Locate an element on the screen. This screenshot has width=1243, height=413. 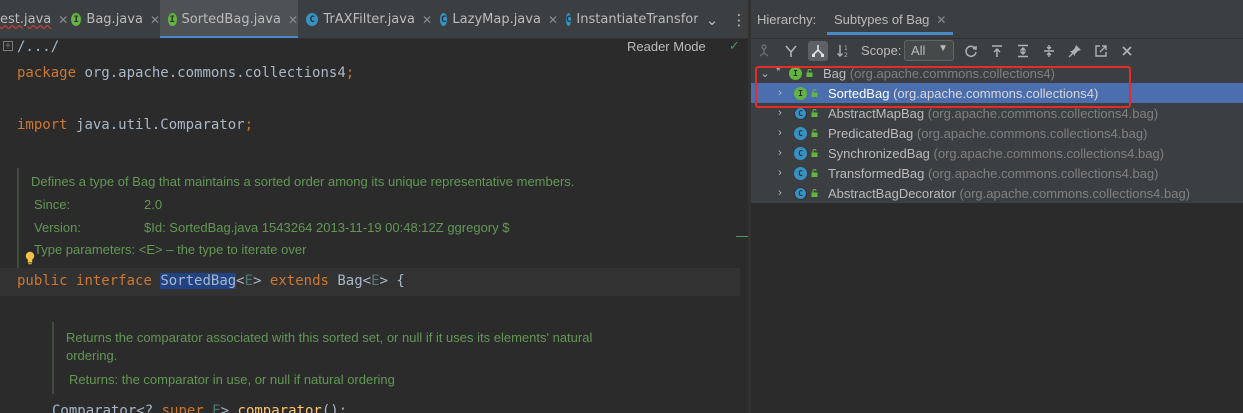
doc-since: Since: 2.0 is located at coordinates (98, 204).